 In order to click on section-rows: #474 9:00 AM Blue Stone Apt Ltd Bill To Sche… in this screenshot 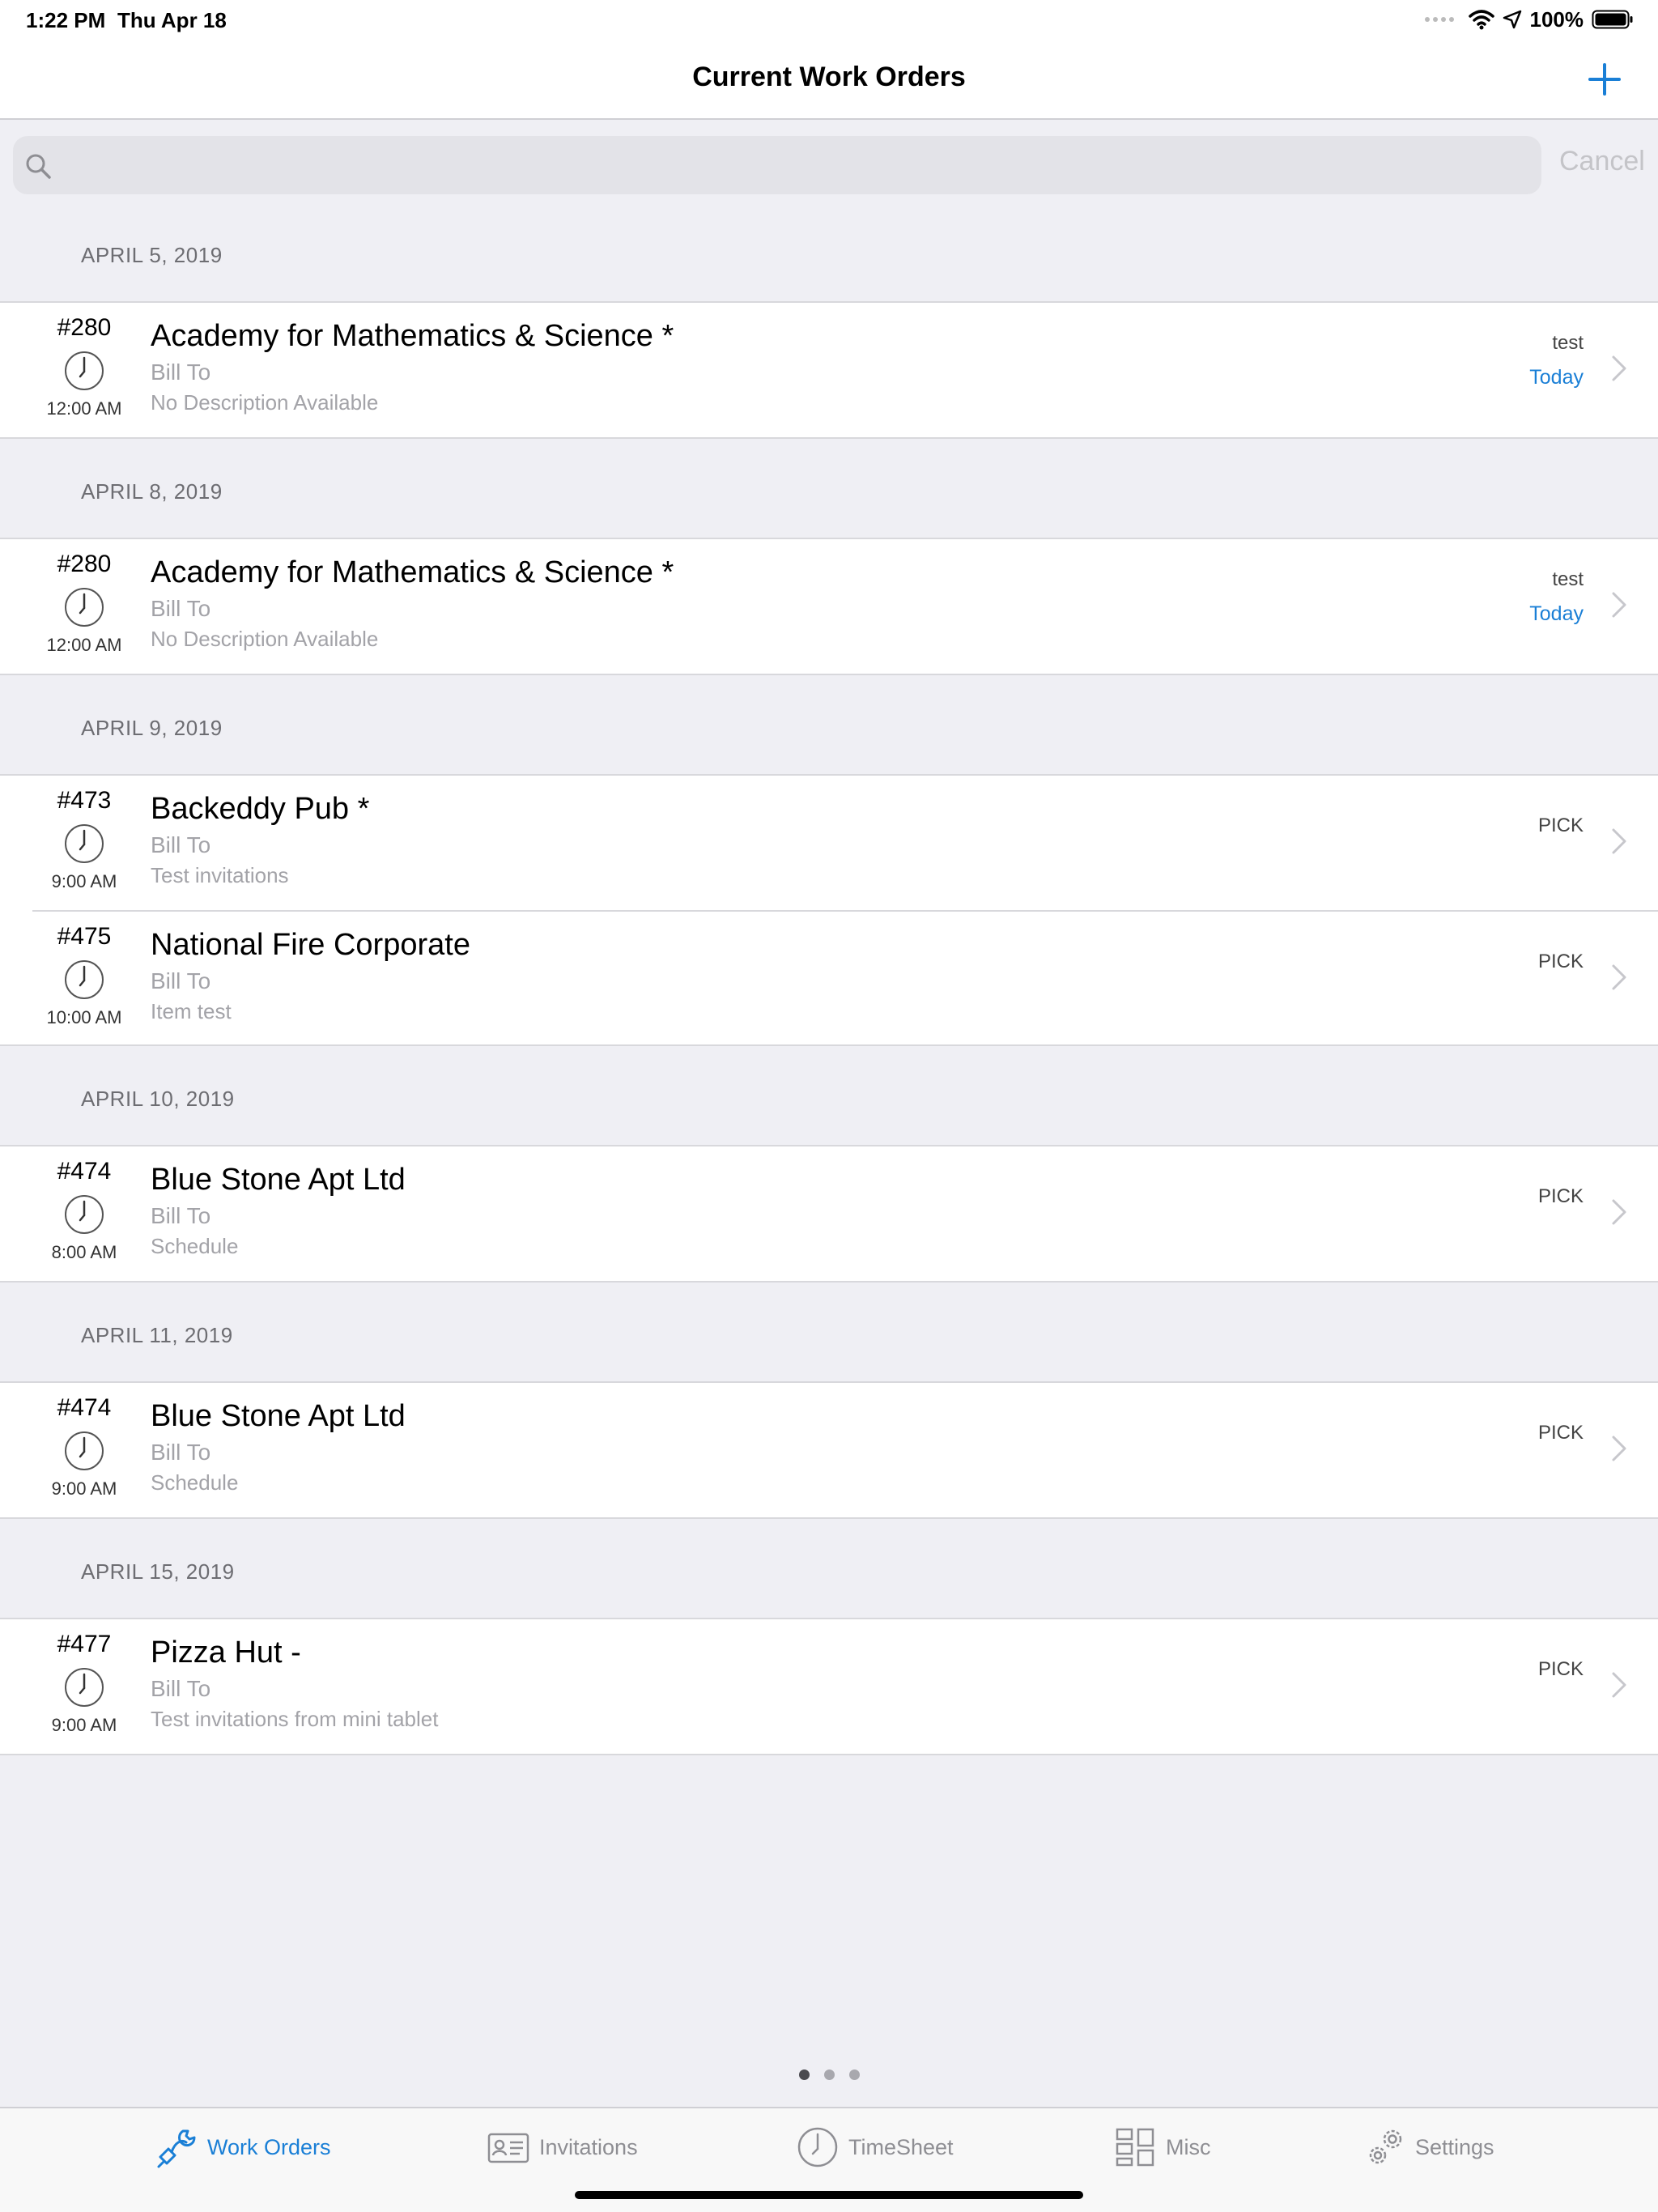, I will do `click(829, 1450)`.